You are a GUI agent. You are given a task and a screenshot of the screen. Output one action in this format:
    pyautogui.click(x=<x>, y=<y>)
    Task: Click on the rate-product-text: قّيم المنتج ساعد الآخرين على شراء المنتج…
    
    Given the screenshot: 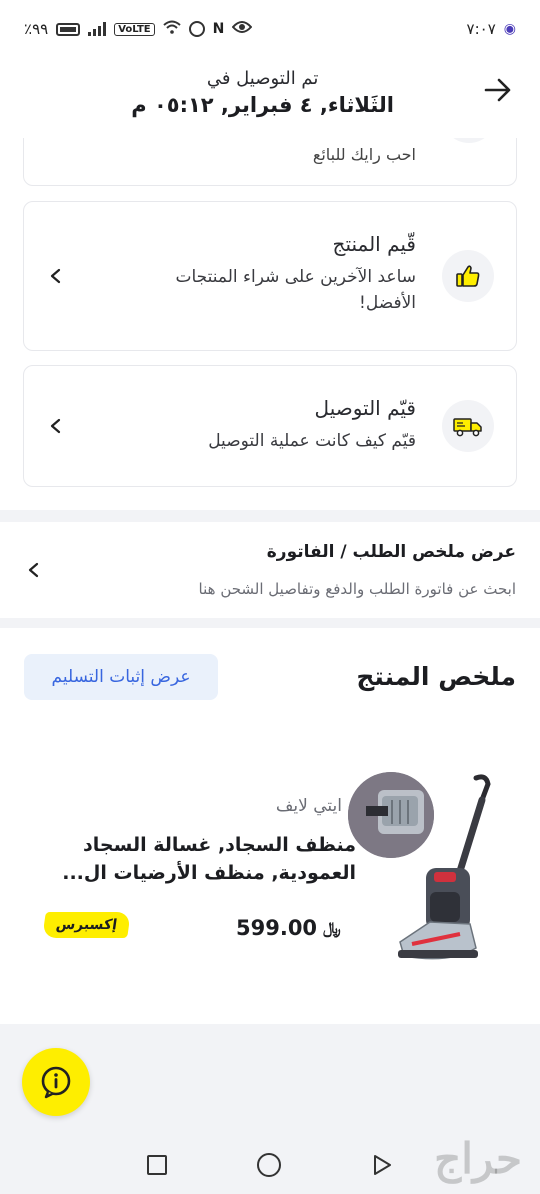 What is the action you would take?
    pyautogui.click(x=266, y=274)
    